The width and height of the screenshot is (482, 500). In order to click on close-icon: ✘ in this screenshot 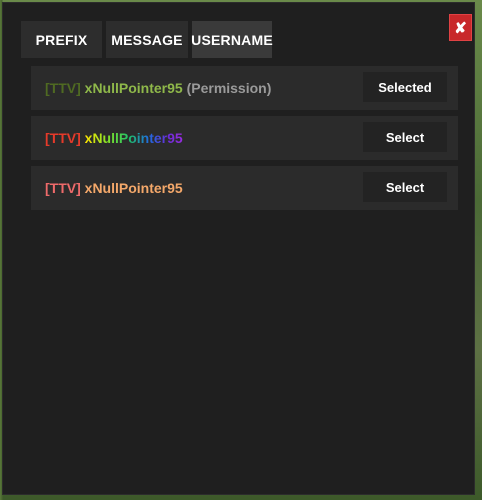, I will do `click(460, 28)`.